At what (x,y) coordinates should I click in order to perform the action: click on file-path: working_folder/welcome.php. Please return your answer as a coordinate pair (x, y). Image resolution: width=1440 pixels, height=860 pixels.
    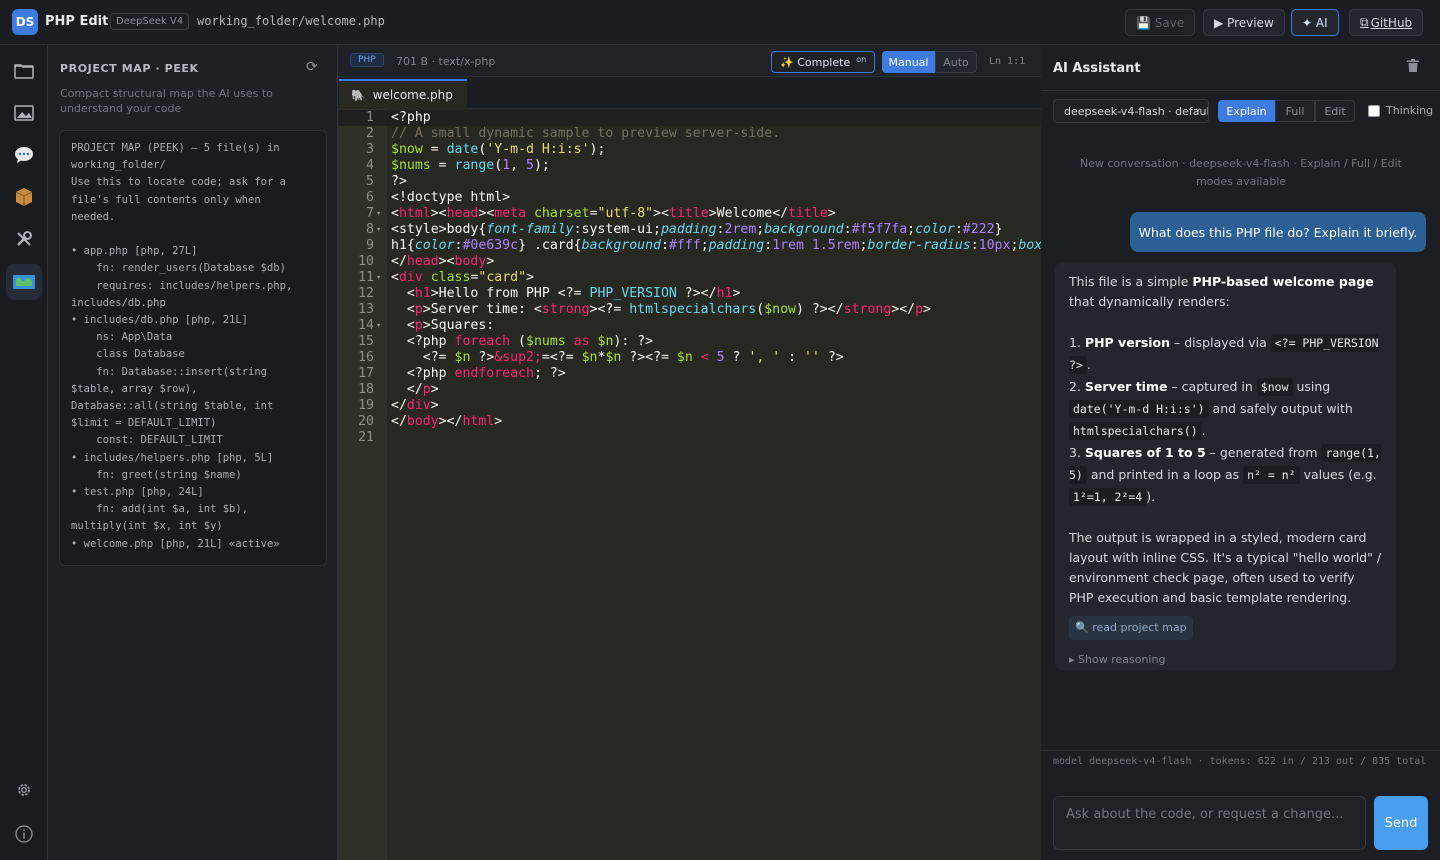
    Looking at the image, I should click on (291, 21).